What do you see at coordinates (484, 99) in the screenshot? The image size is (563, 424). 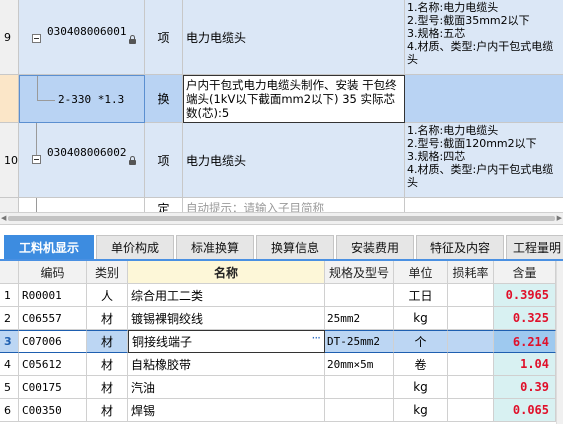 I see `quota-features` at bounding box center [484, 99].